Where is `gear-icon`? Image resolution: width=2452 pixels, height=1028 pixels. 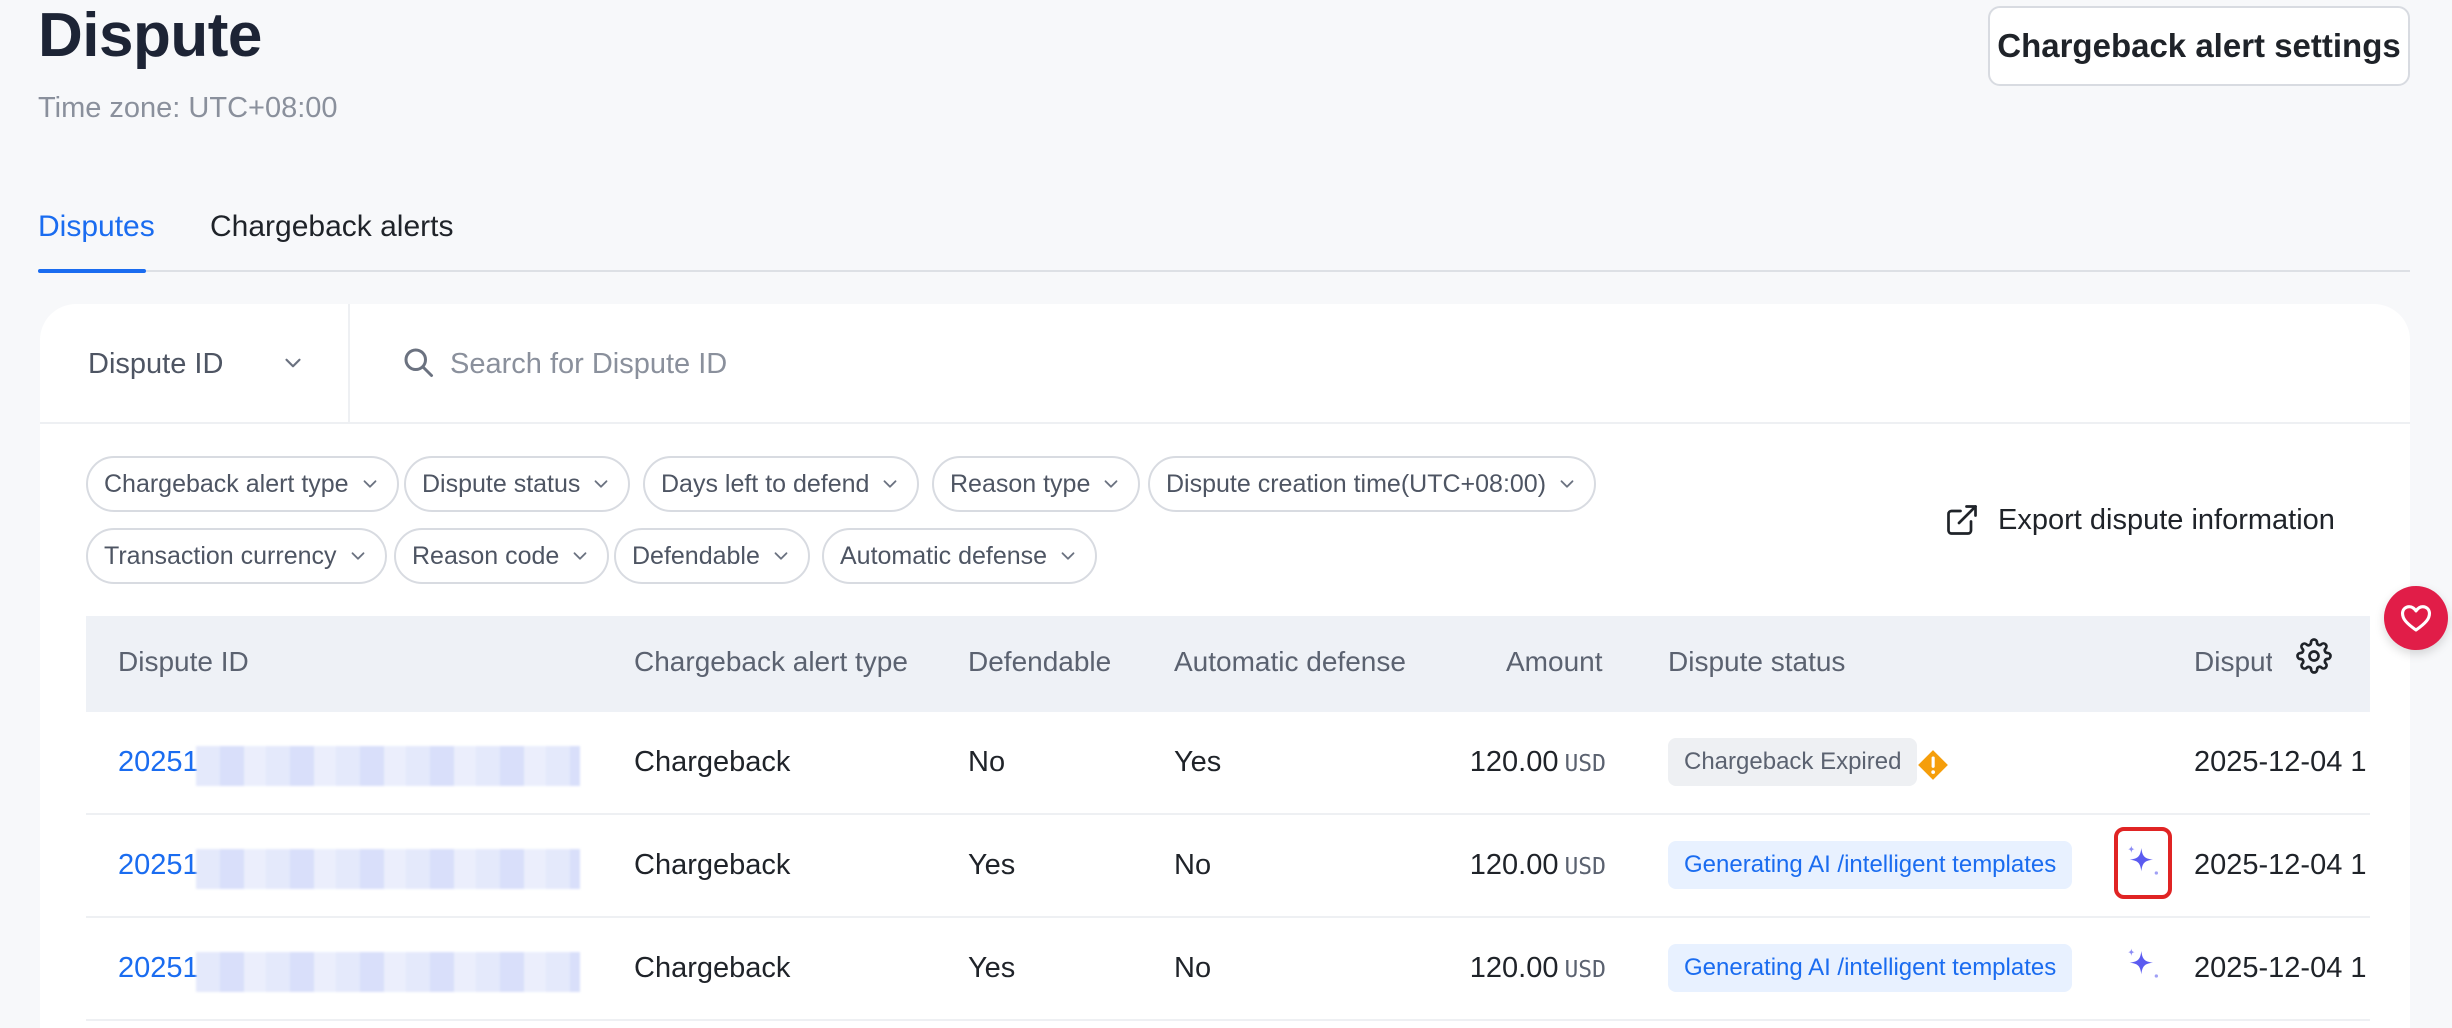
gear-icon is located at coordinates (2314, 656).